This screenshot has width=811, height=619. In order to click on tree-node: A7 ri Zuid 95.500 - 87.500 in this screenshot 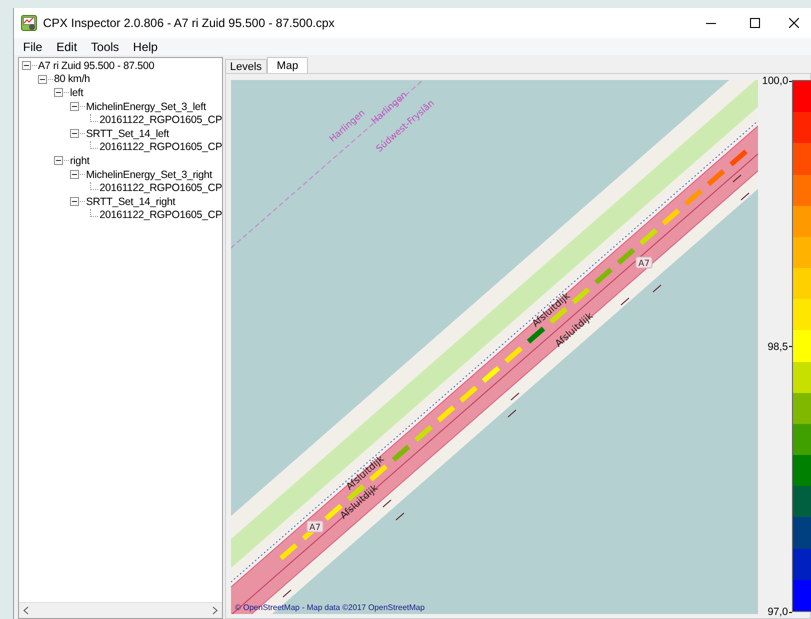, I will do `click(96, 66)`.